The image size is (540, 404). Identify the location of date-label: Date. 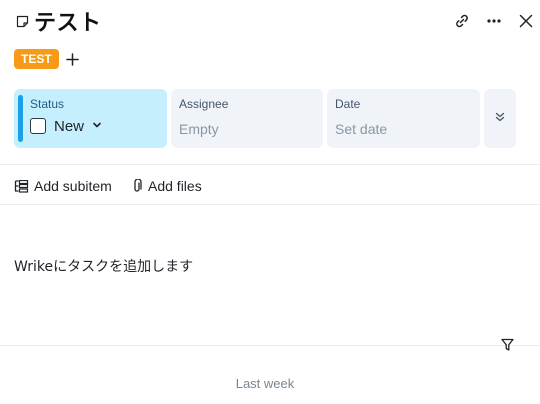
(348, 104).